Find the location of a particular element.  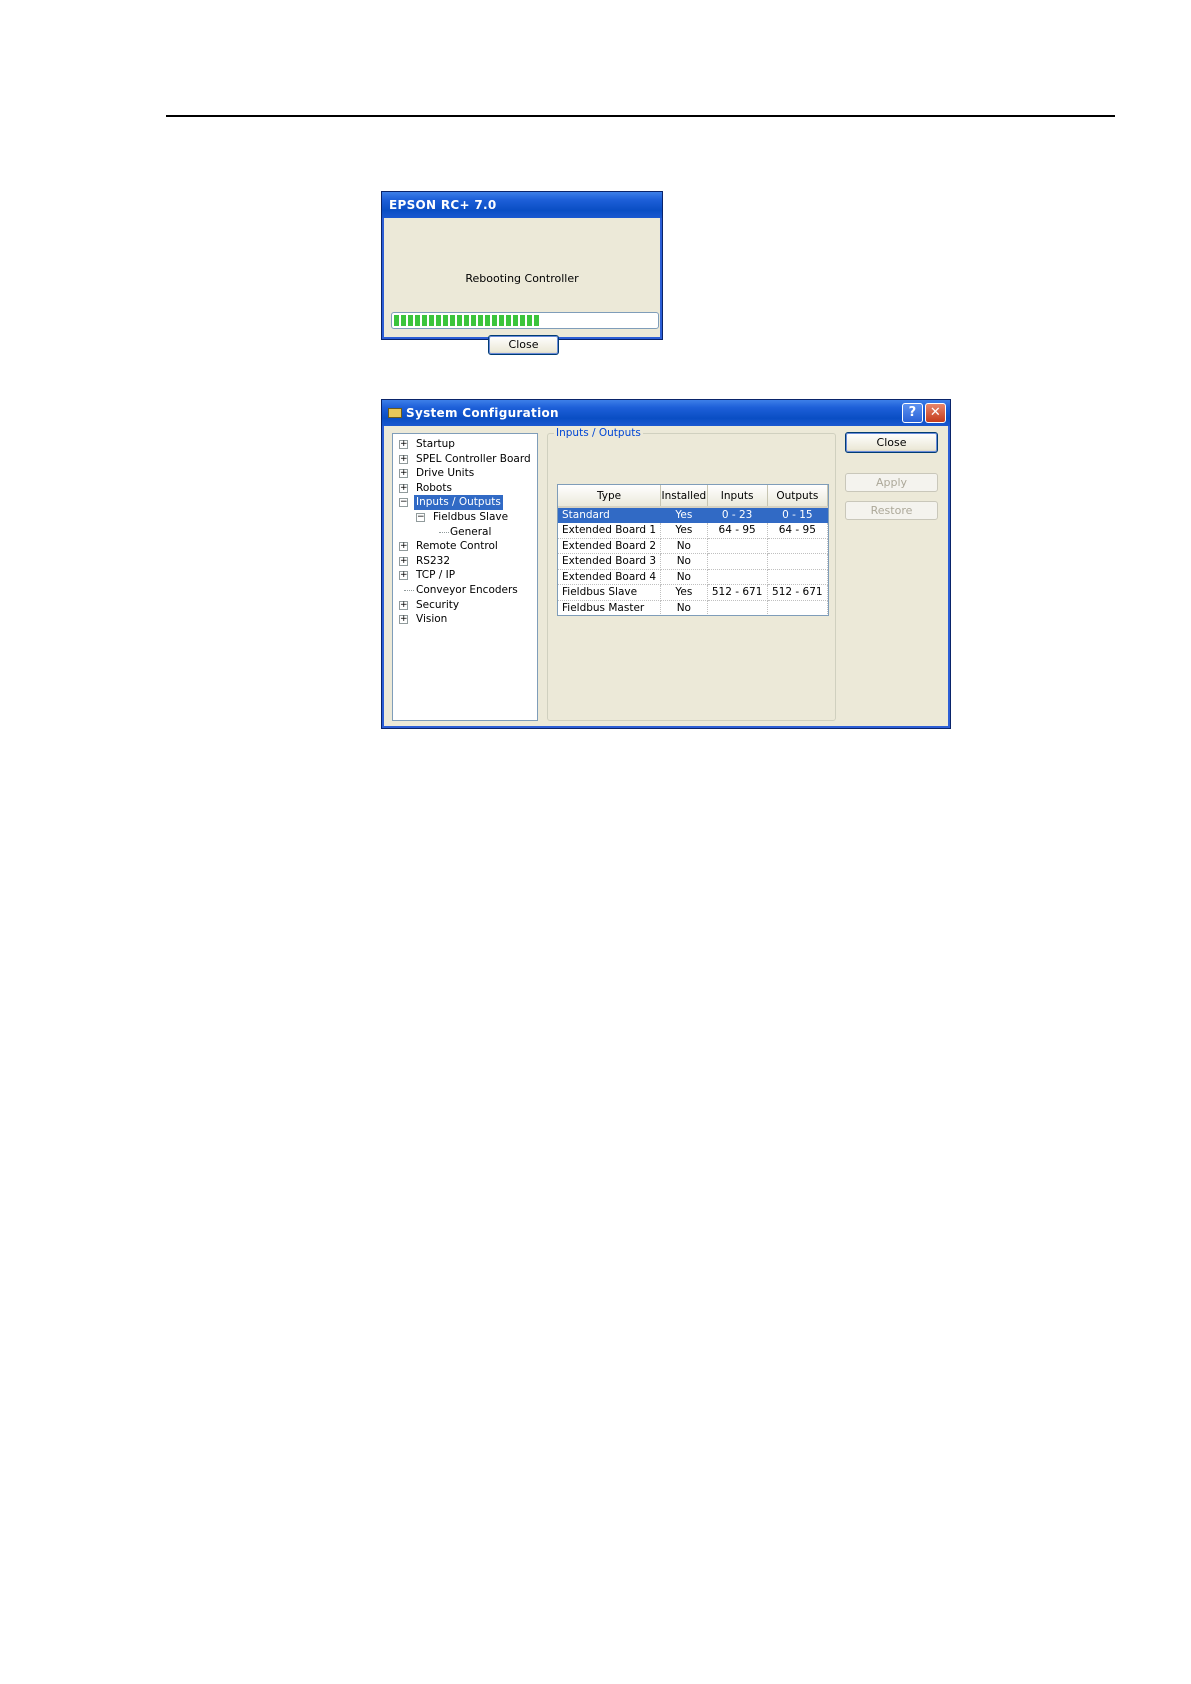

table-row: Extended Board 1 Yes 64 - 95 64 - 95 is located at coordinates (693, 530).